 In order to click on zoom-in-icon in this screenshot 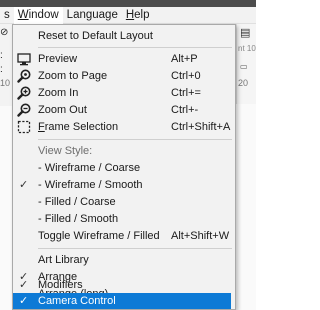, I will do `click(24, 93)`.